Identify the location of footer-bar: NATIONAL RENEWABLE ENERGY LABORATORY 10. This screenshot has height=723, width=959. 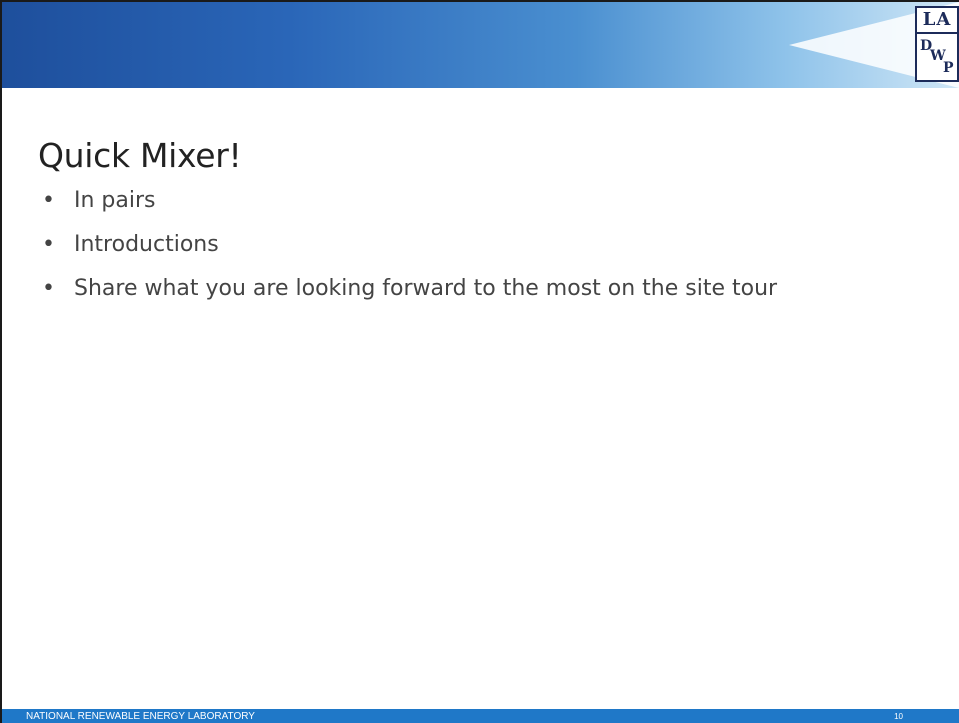
(480, 716).